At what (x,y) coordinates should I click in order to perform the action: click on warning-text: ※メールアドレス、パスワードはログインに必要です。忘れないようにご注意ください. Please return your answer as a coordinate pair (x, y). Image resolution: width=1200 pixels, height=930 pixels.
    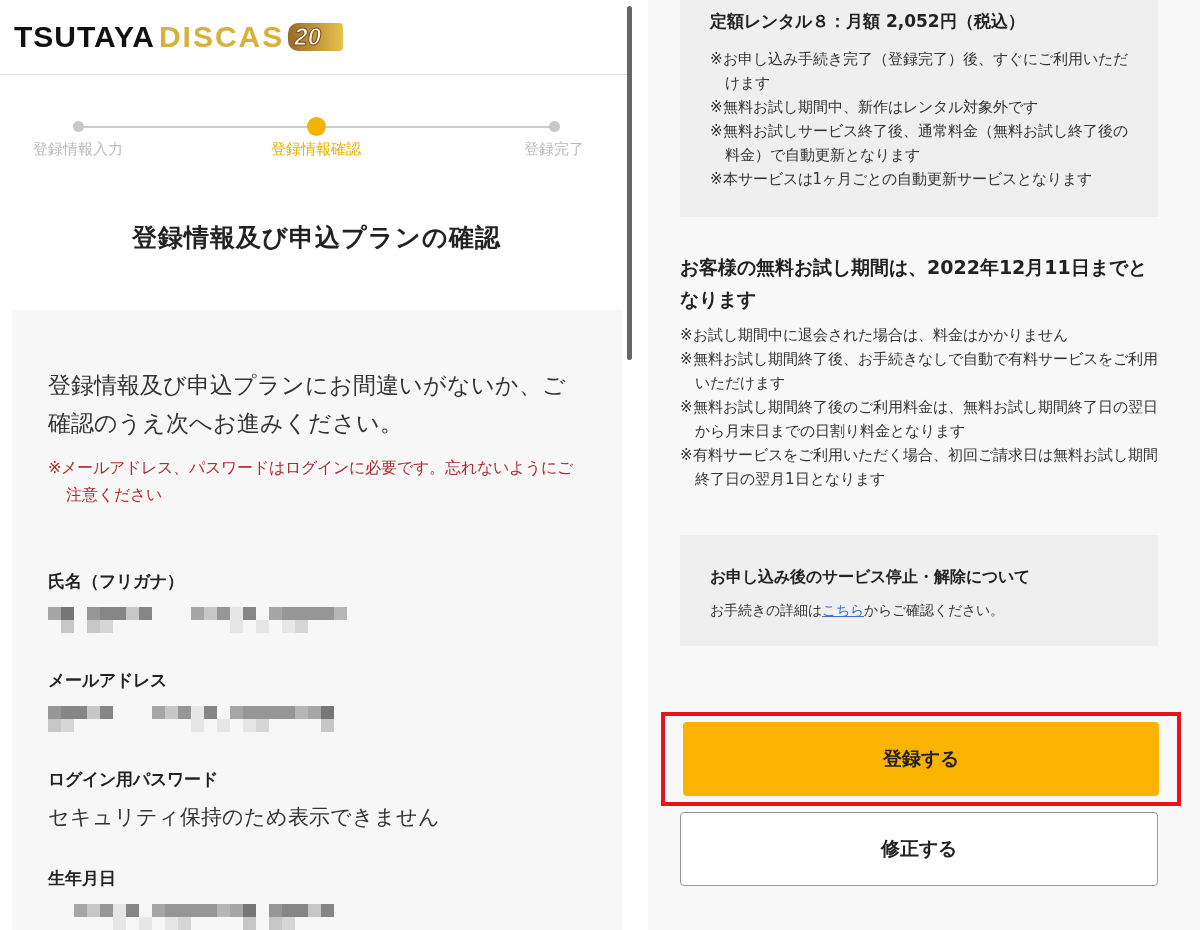
    Looking at the image, I should click on (311, 481).